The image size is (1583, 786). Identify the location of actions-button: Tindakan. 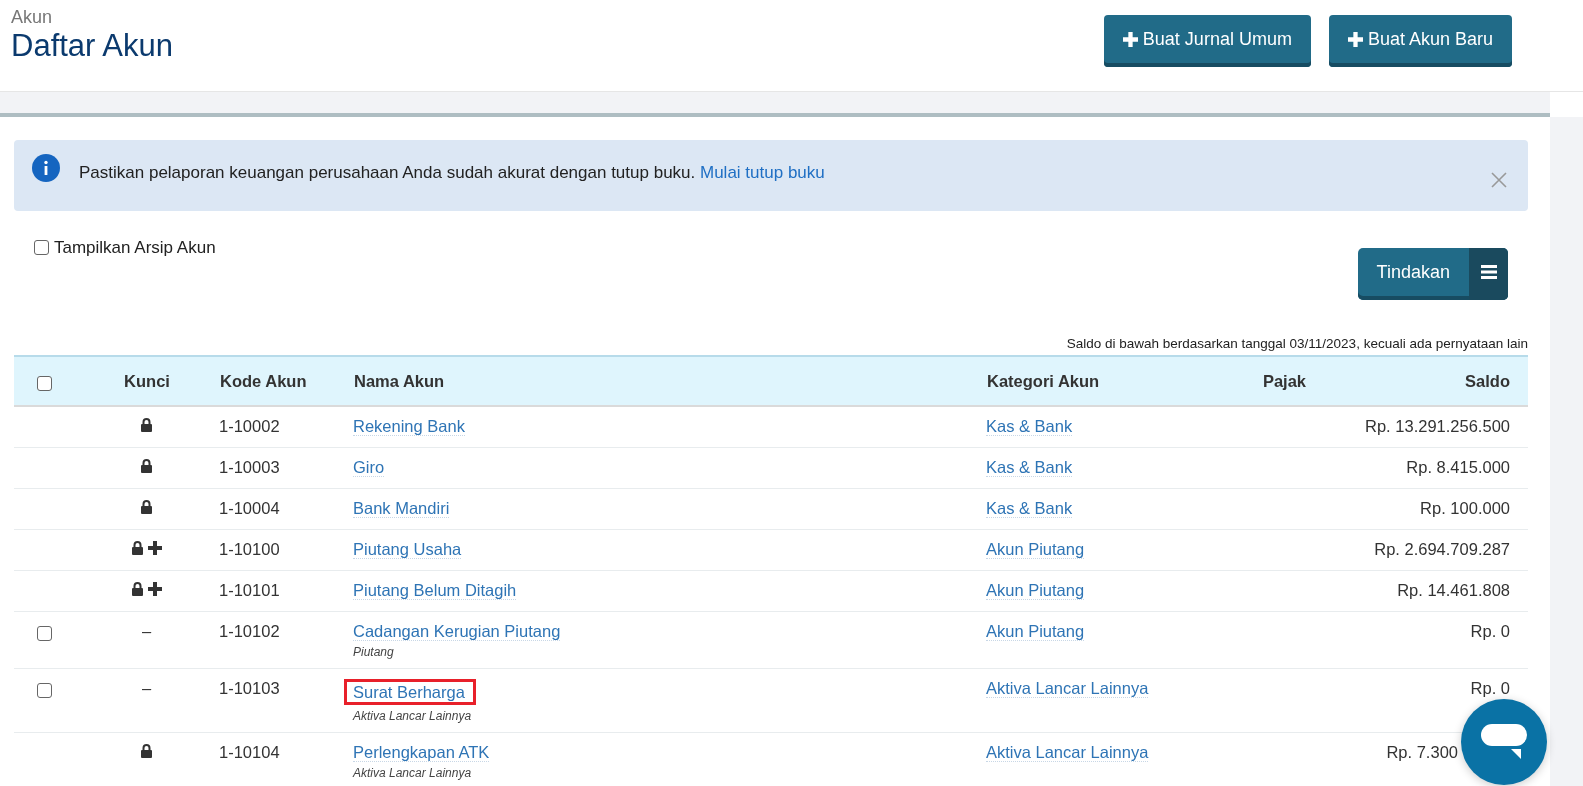
(1432, 274).